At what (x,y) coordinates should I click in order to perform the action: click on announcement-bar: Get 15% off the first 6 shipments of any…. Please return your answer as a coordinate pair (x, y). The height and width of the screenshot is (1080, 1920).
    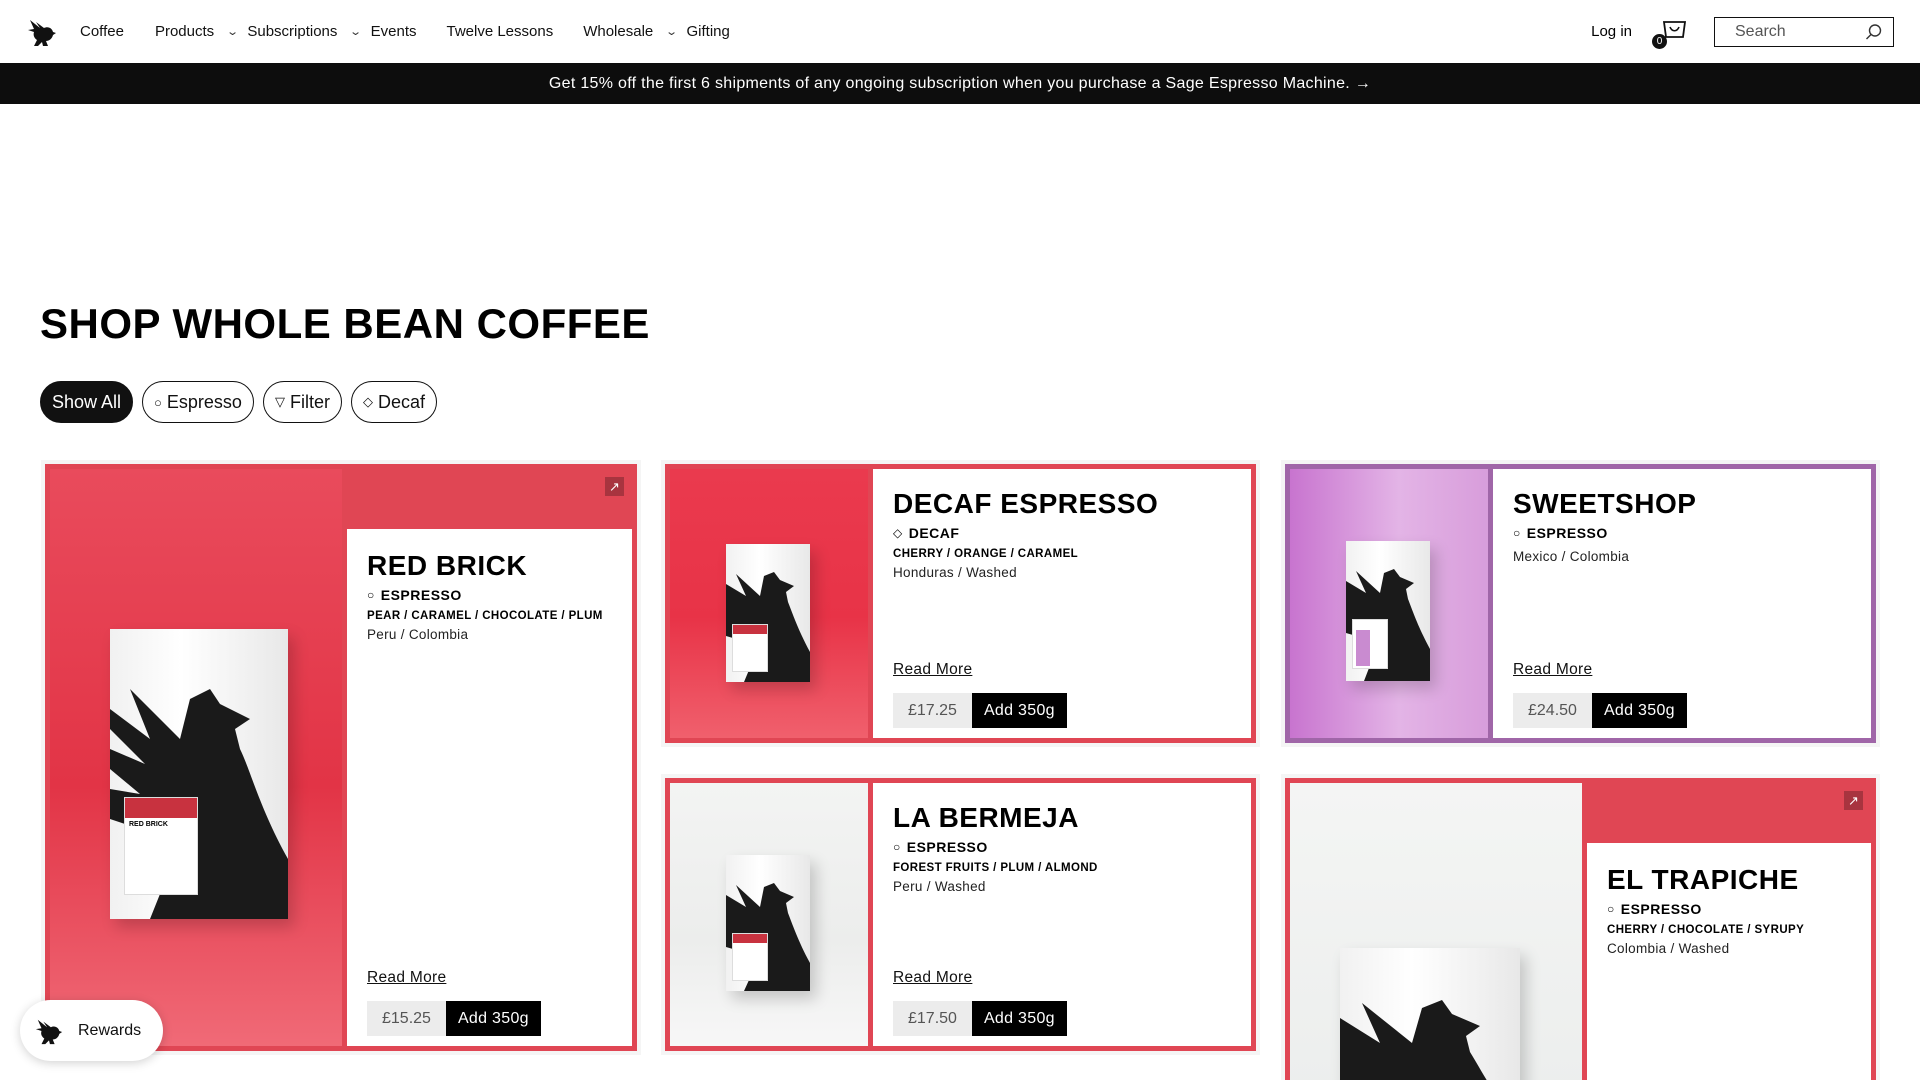
    Looking at the image, I should click on (960, 83).